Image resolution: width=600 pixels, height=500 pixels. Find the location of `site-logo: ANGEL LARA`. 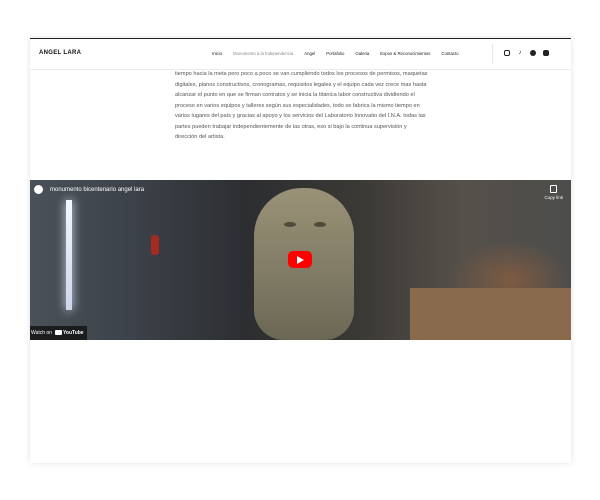

site-logo: ANGEL LARA is located at coordinates (60, 53).